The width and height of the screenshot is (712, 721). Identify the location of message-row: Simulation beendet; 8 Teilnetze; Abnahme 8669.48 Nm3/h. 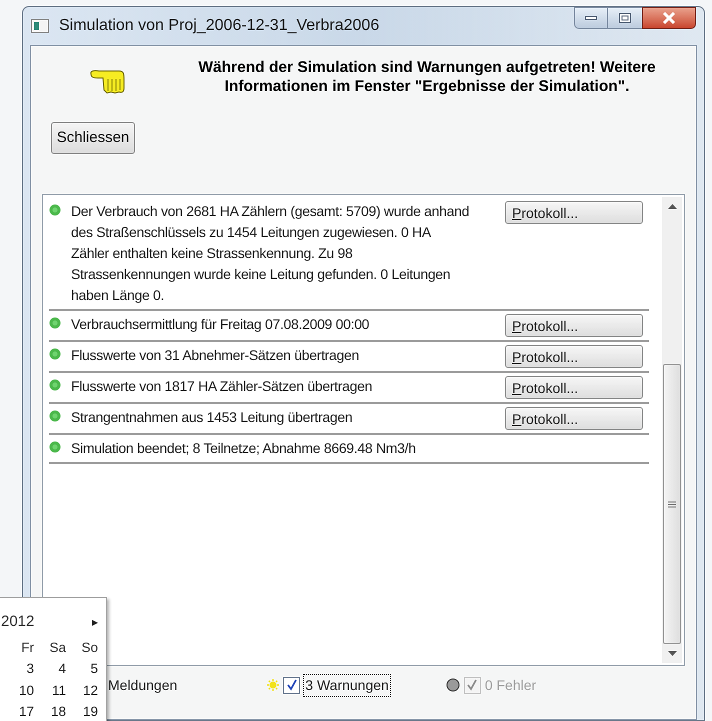
(349, 449).